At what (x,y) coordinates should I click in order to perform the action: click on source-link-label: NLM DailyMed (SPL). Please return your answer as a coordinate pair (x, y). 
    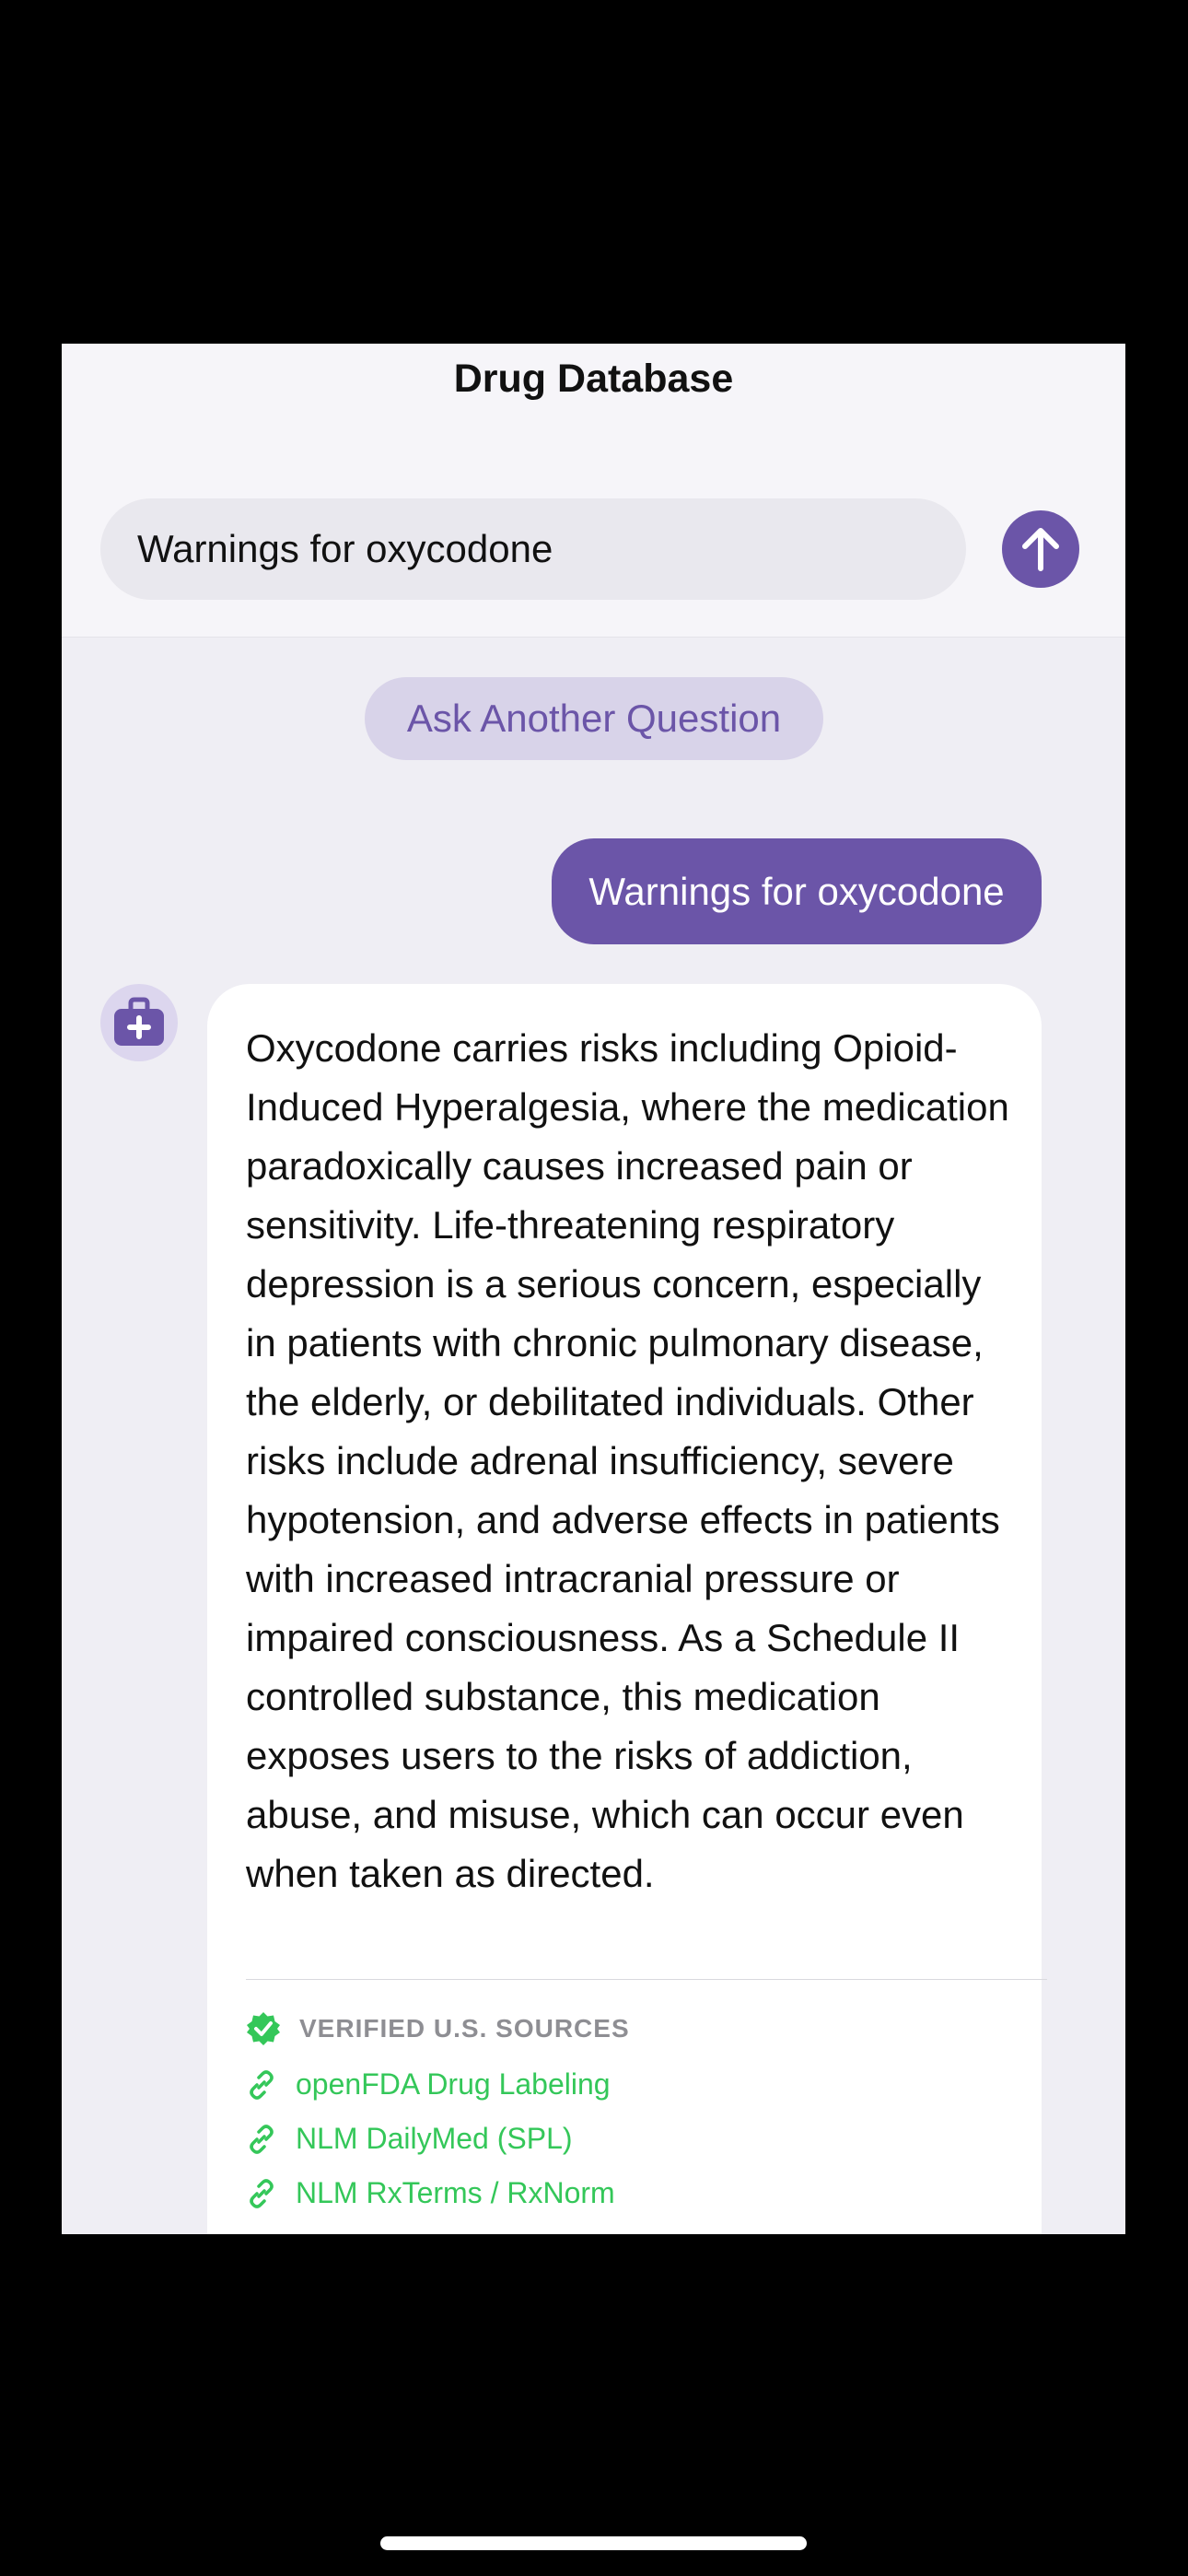
    Looking at the image, I should click on (434, 2138).